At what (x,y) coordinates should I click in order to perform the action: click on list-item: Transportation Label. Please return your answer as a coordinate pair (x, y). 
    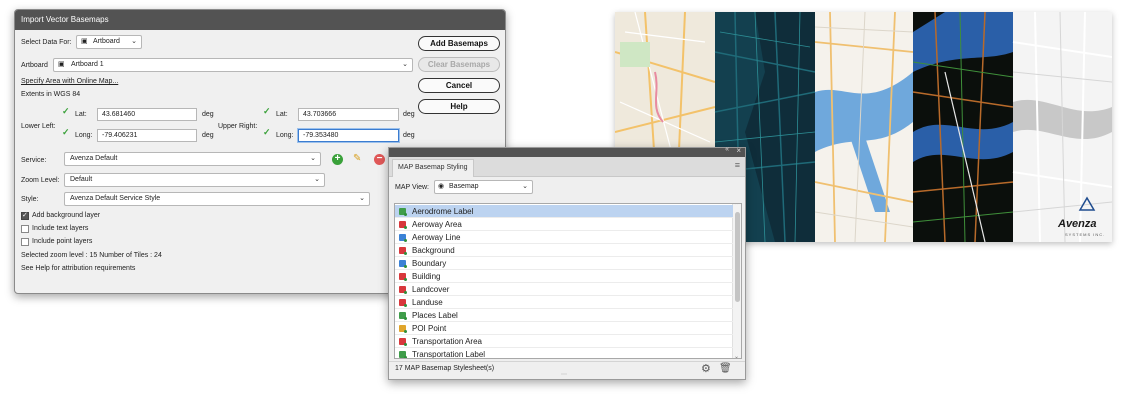
    Looking at the image, I should click on (564, 353).